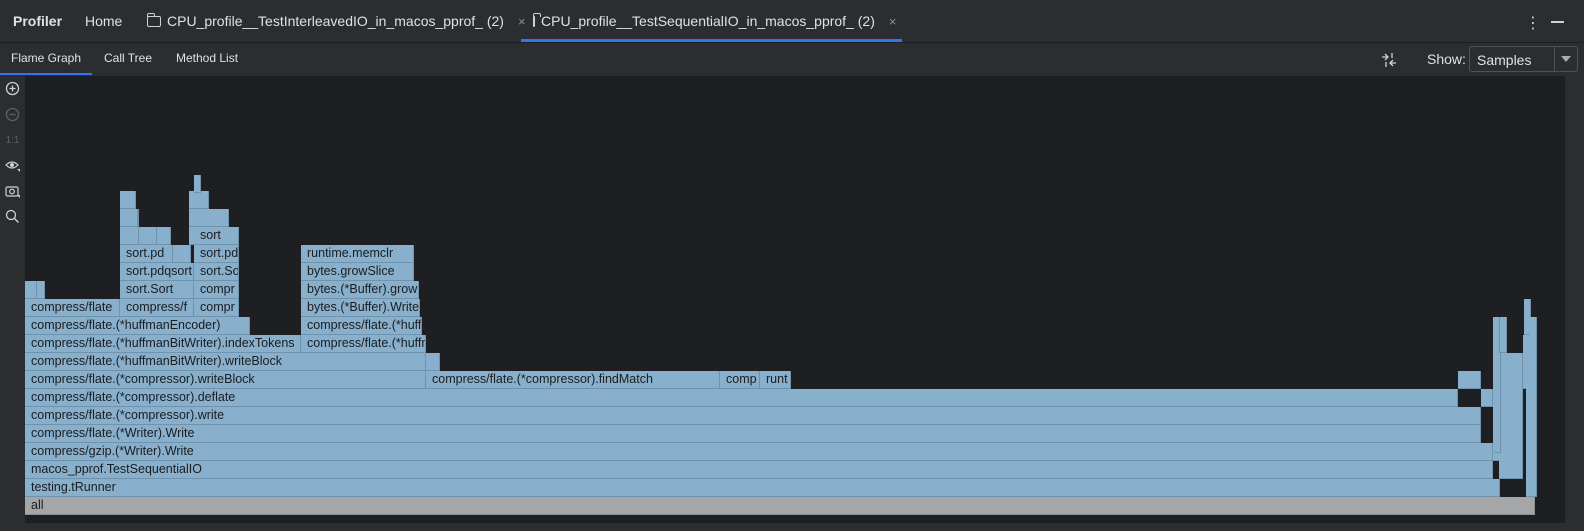  What do you see at coordinates (12, 166) in the screenshot?
I see `eye-icon` at bounding box center [12, 166].